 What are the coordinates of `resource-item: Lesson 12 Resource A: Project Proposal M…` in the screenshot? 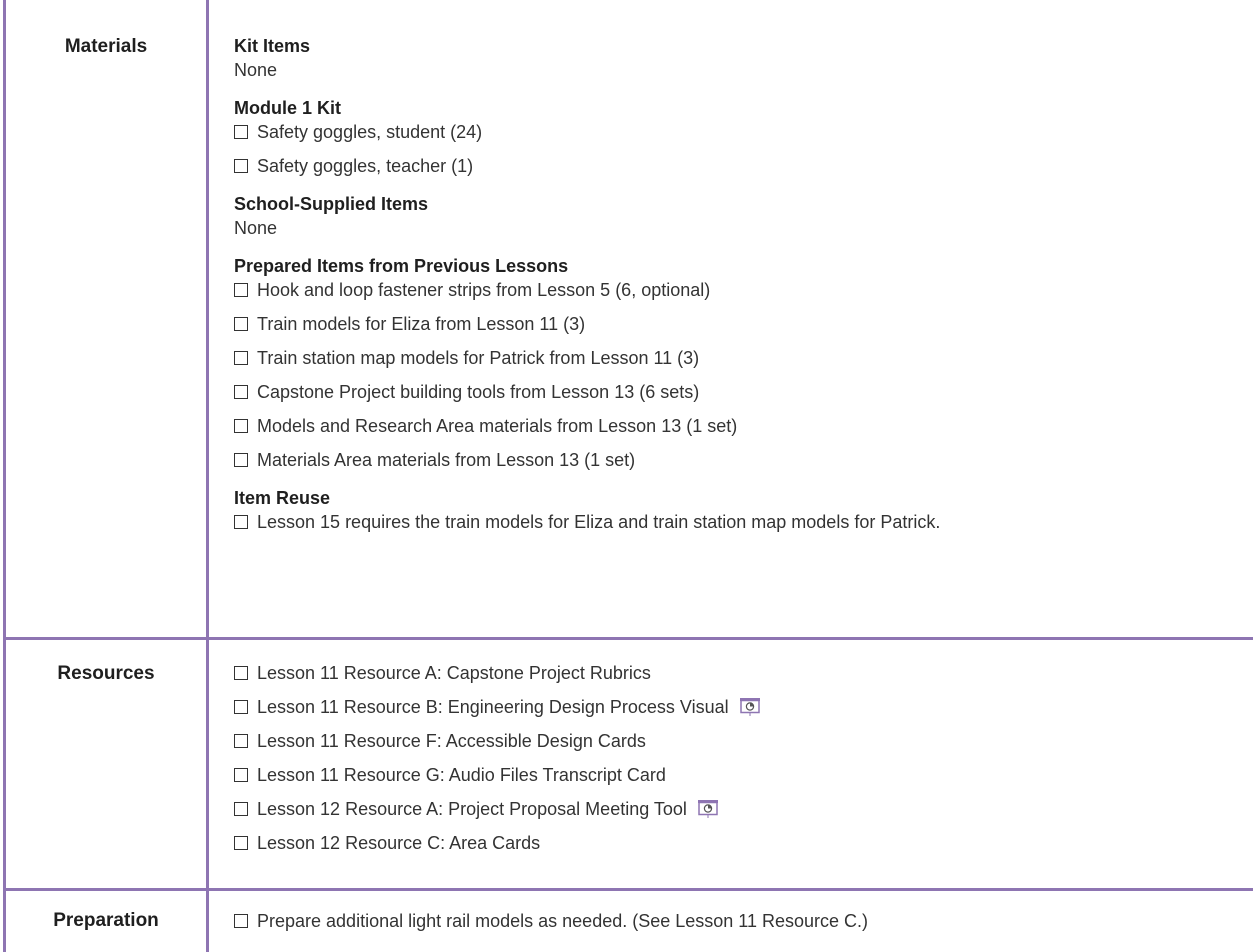 It's located at (734, 809).